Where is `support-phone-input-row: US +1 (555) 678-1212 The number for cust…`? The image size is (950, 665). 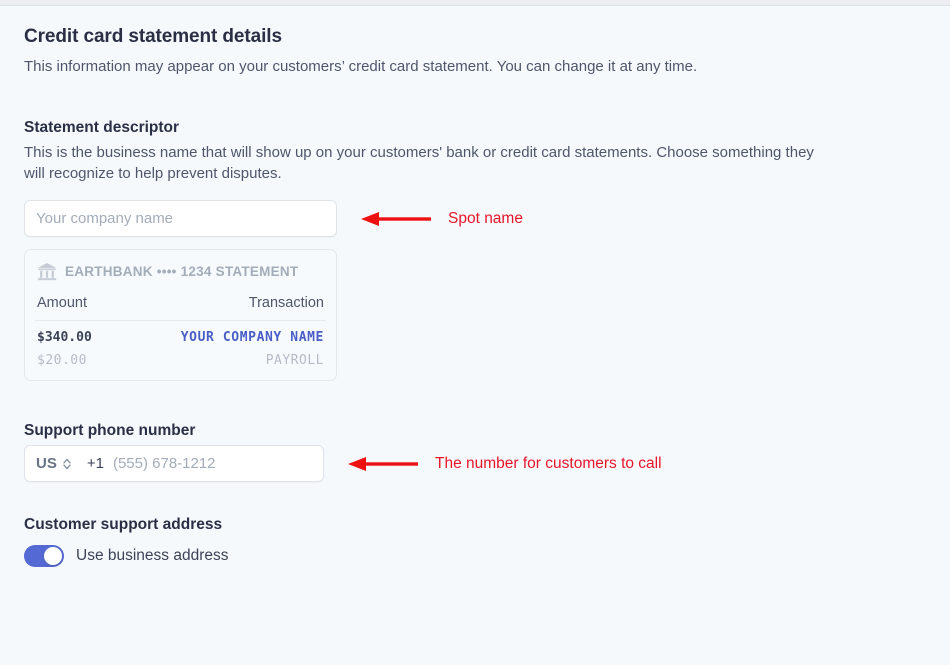
support-phone-input-row: US +1 (555) 678-1212 The number for cust… is located at coordinates (487, 464).